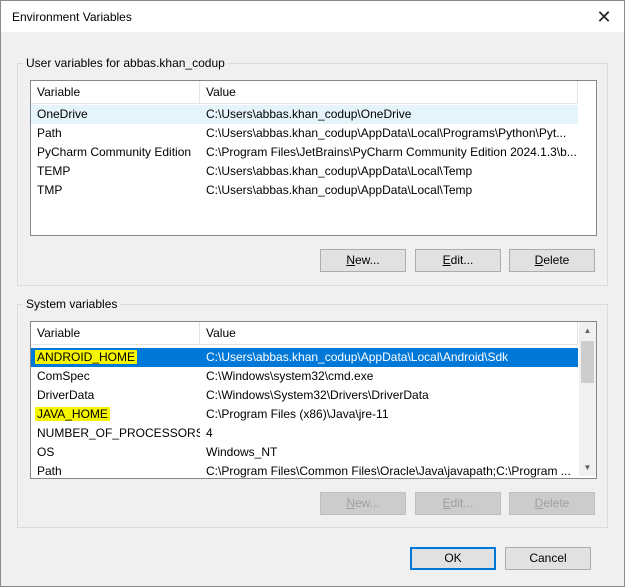 The width and height of the screenshot is (625, 587). What do you see at coordinates (312, 16) in the screenshot?
I see `title-bar: Environment Variables ✕` at bounding box center [312, 16].